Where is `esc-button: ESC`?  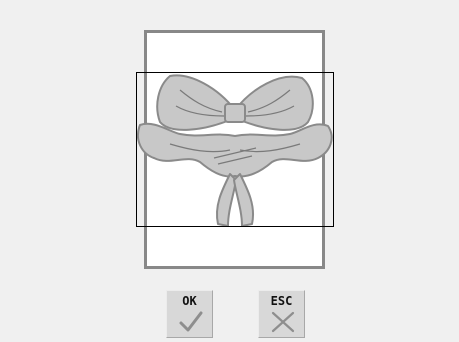
esc-button: ESC is located at coordinates (281, 314).